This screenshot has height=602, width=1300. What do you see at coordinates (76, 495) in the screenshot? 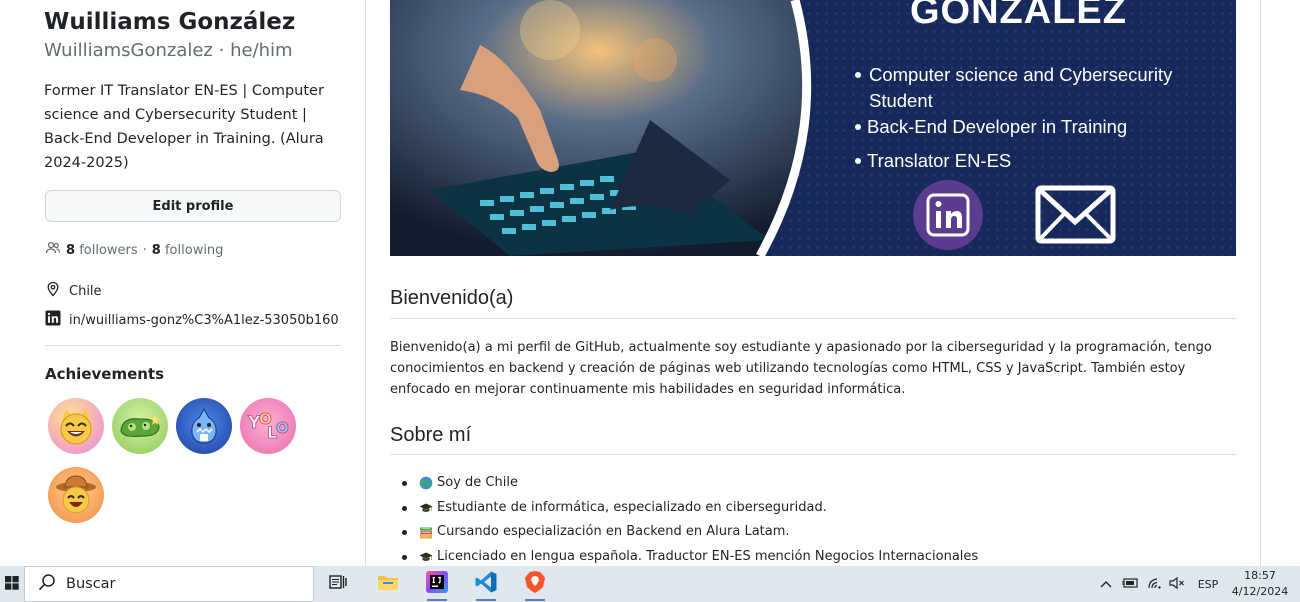
I see `starstruck-cowboy-badge-icon` at bounding box center [76, 495].